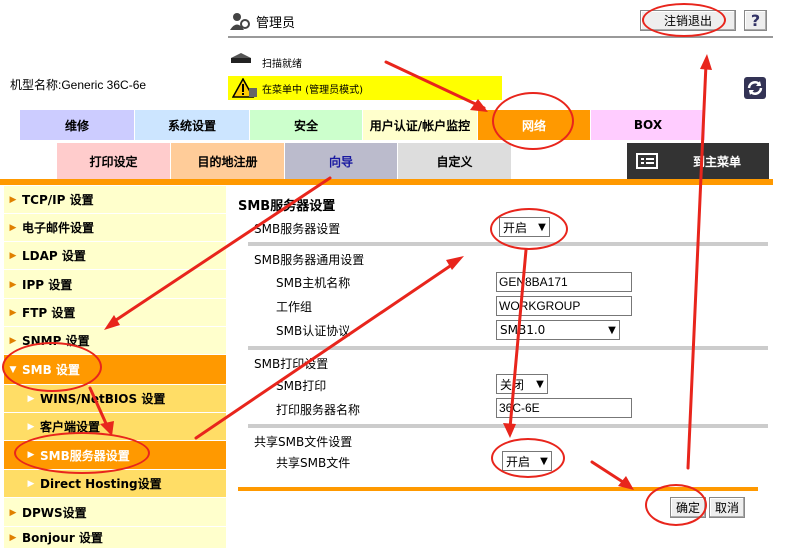 The image size is (789, 549). What do you see at coordinates (240, 21) in the screenshot?
I see `admin-icon` at bounding box center [240, 21].